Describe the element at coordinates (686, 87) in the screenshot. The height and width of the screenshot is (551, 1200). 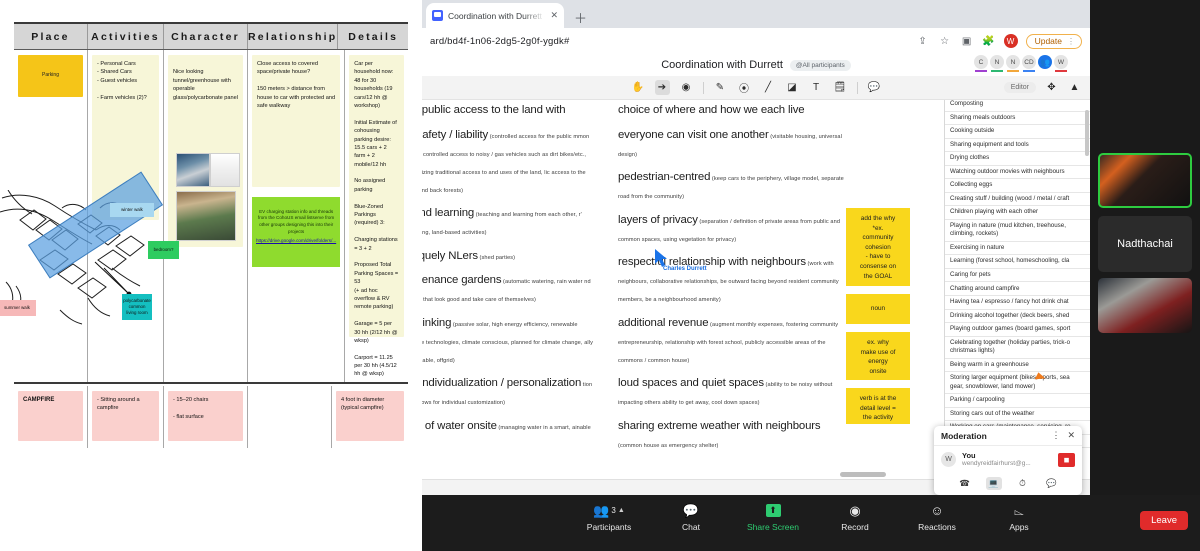
I see `eraser-shape-icon: ◉` at that location.